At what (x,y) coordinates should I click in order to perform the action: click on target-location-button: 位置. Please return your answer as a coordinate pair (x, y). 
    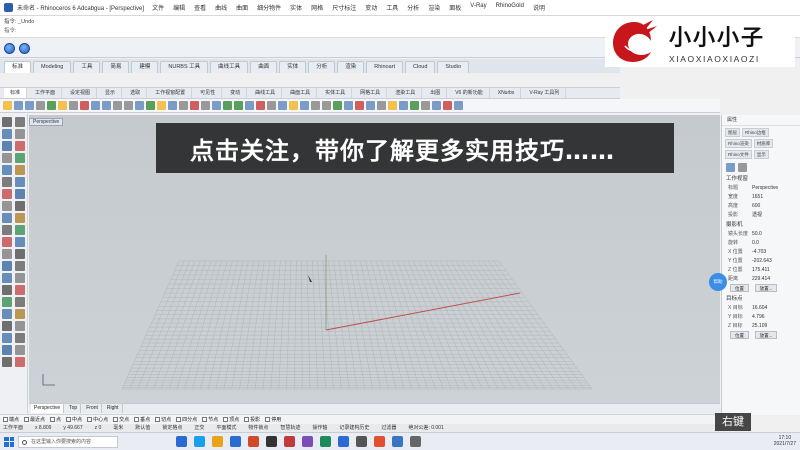
    Looking at the image, I should click on (739, 335).